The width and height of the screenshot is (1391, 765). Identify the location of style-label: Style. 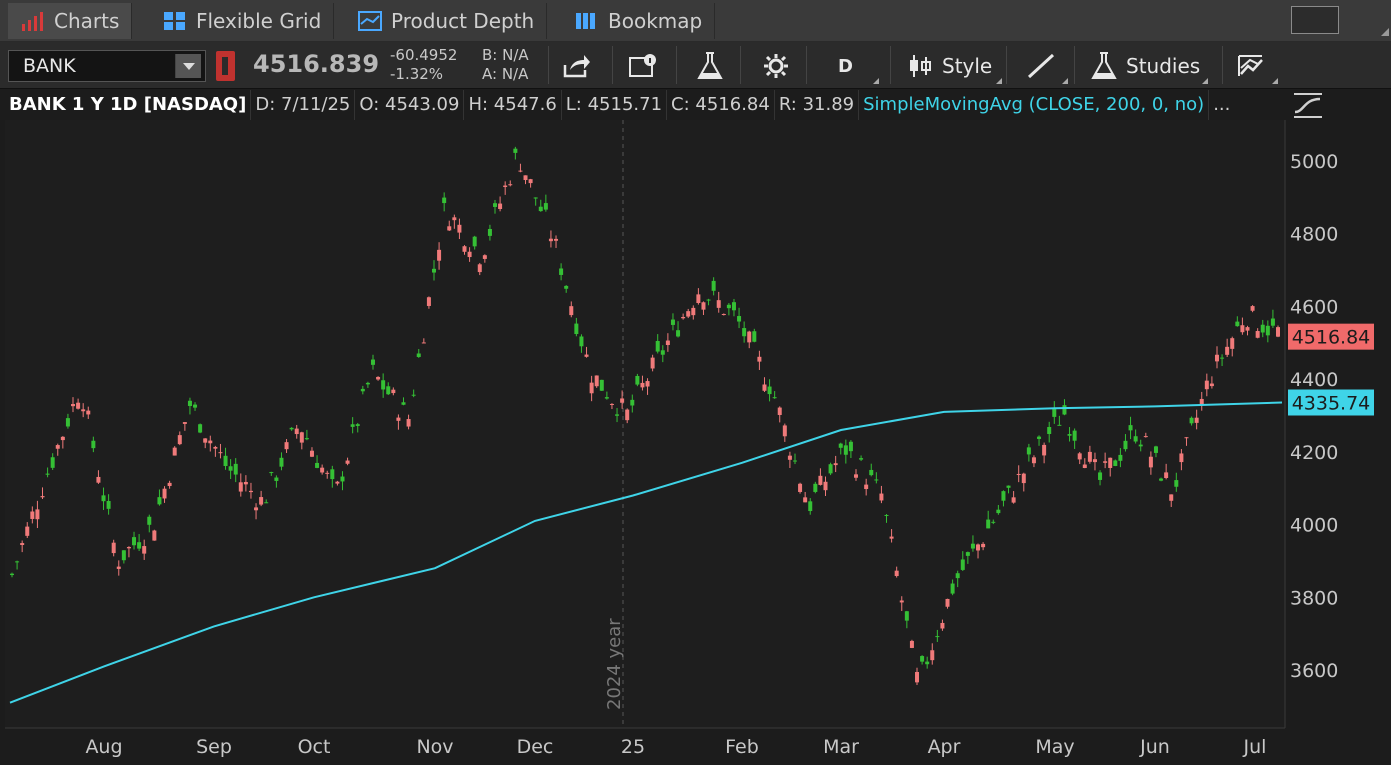
(967, 66).